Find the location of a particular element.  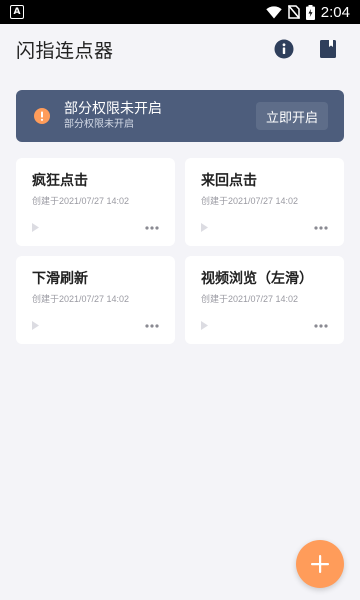

script-card: 疯狂点击 创建于2021/07/27 14:02 is located at coordinates (95, 202).